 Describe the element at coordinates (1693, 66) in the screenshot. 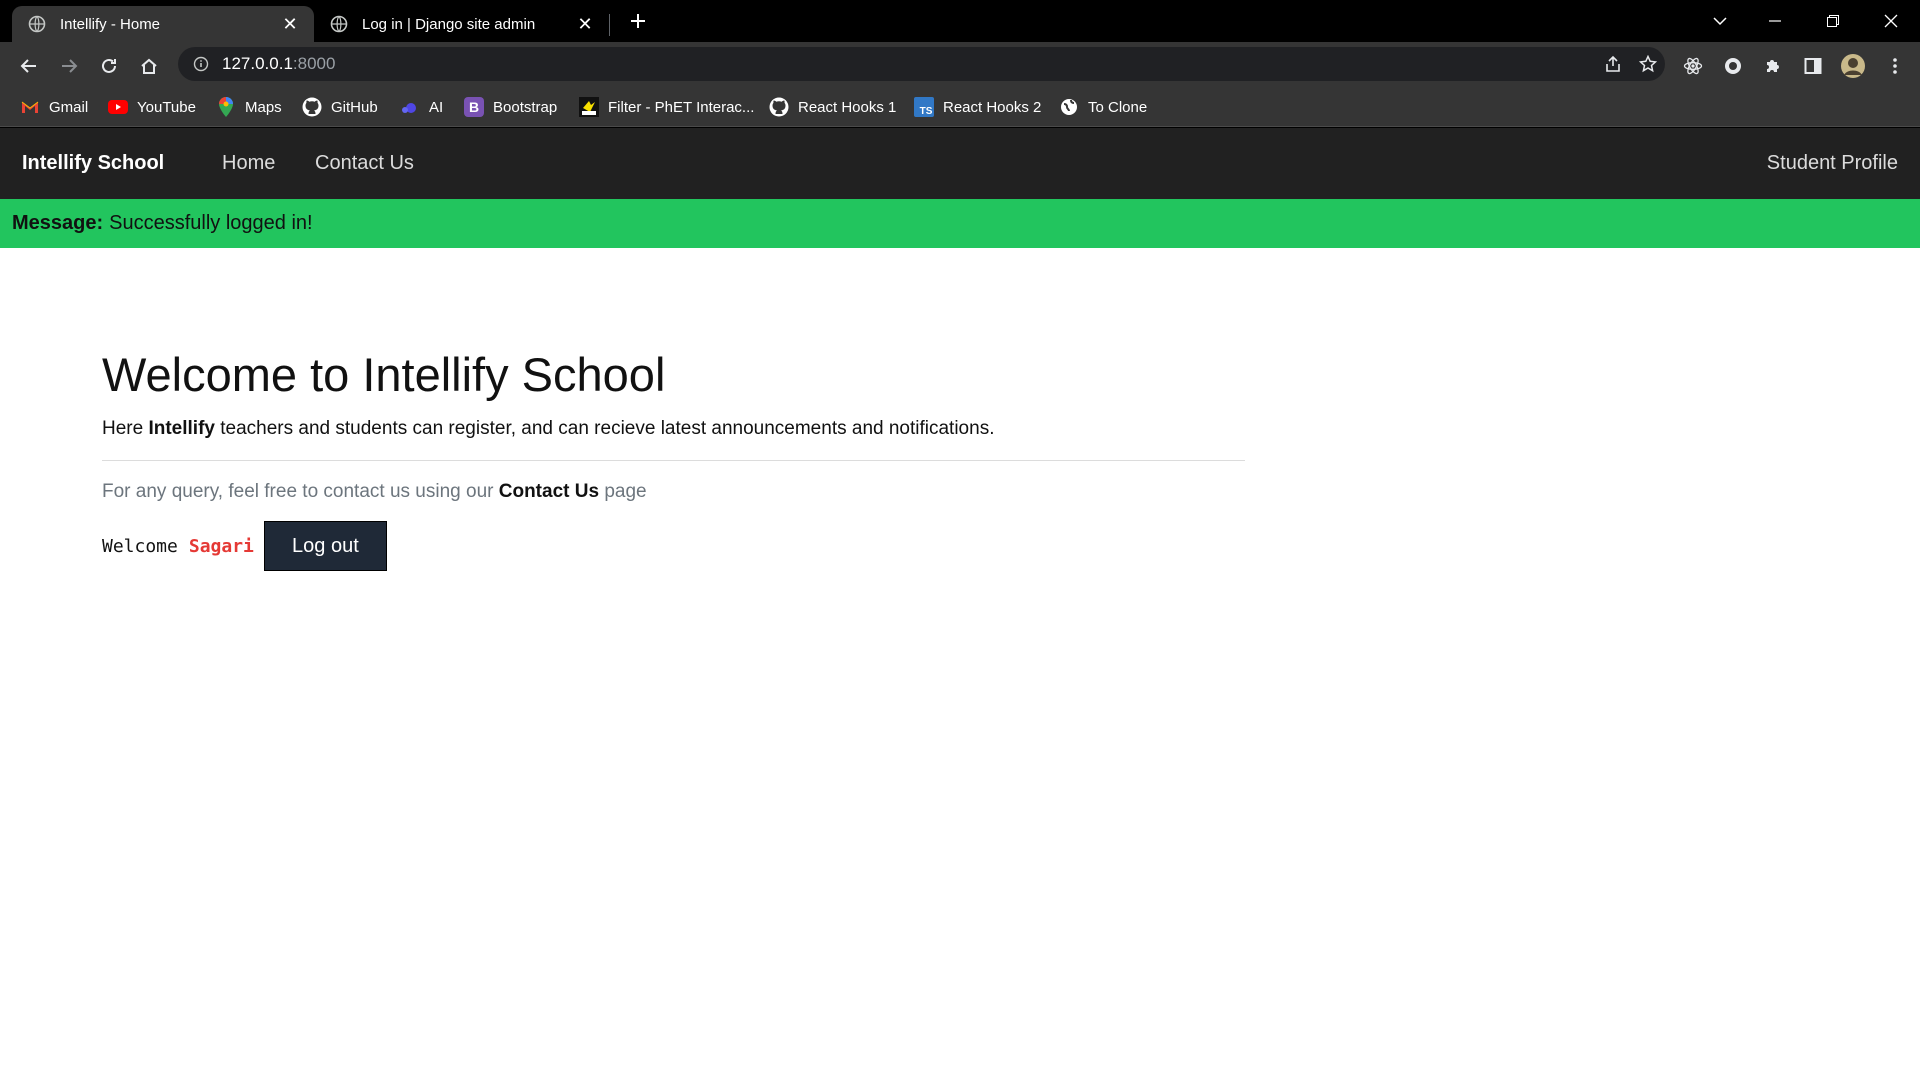

I see `react-devtools-icon` at that location.